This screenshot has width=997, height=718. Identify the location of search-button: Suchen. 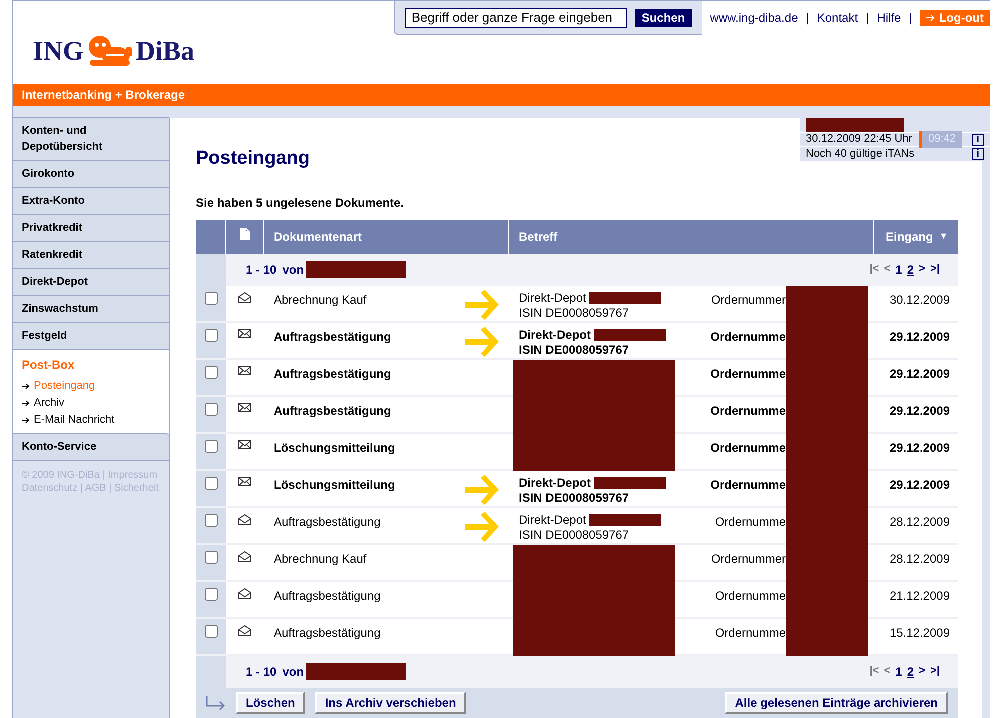
(663, 17).